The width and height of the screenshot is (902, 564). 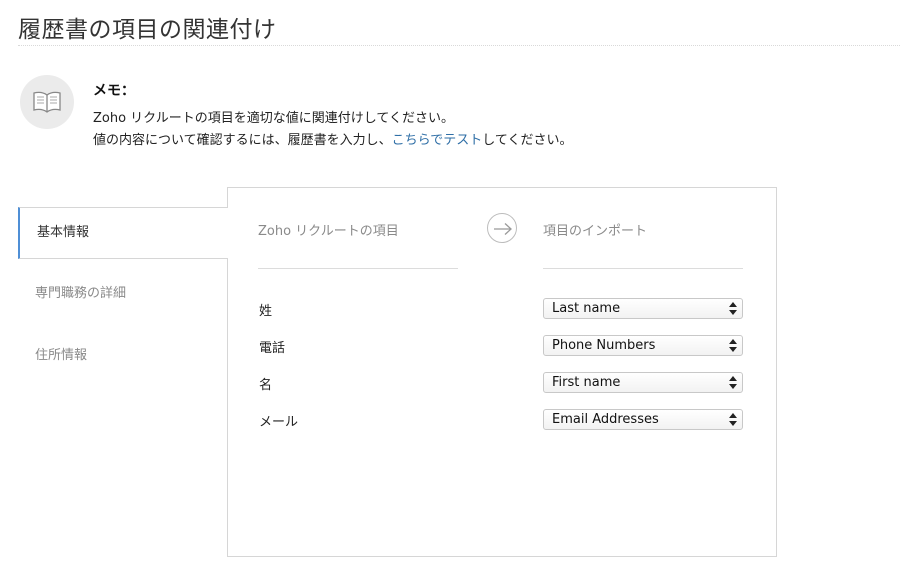 I want to click on open-book-icon, so click(x=47, y=102).